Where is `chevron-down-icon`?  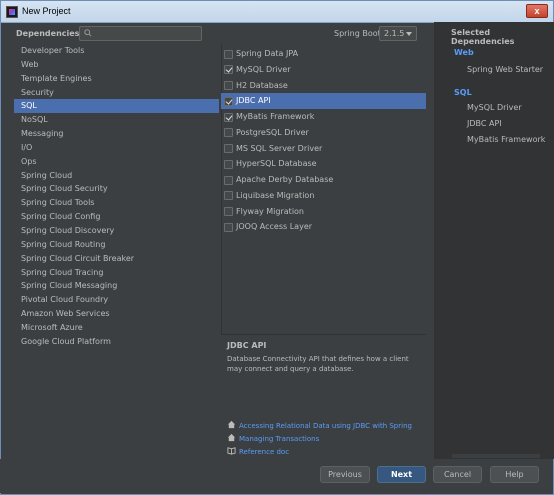
chevron-down-icon is located at coordinates (409, 34).